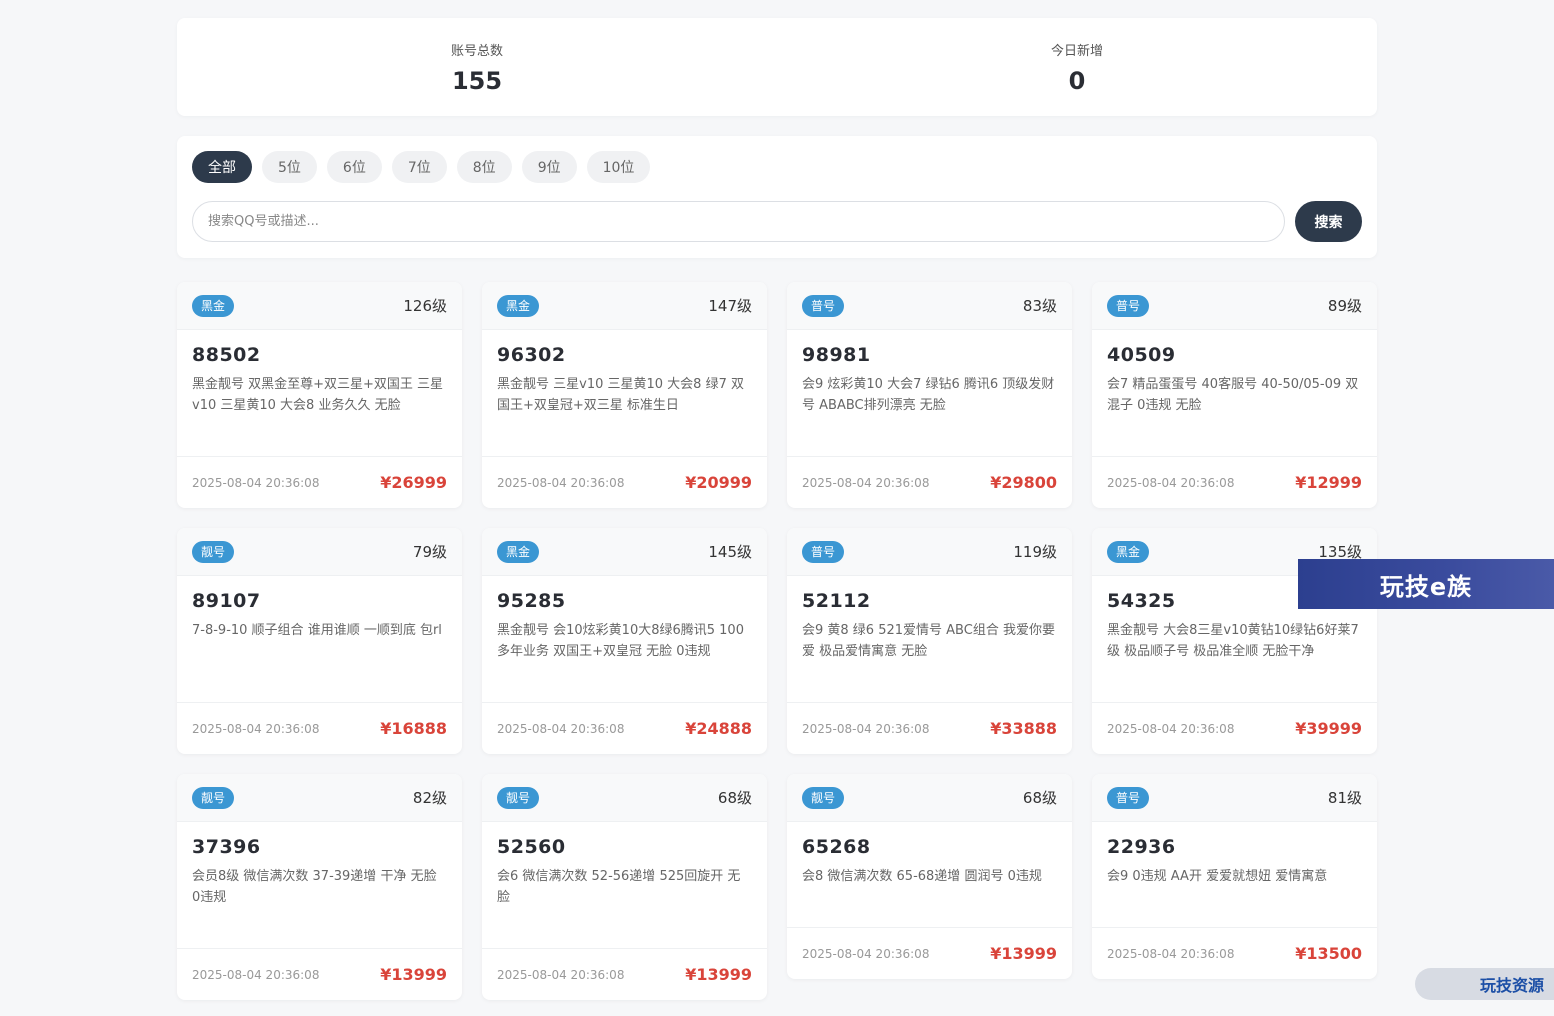 The height and width of the screenshot is (1016, 1554). I want to click on card-header: 靓号 82级, so click(319, 798).